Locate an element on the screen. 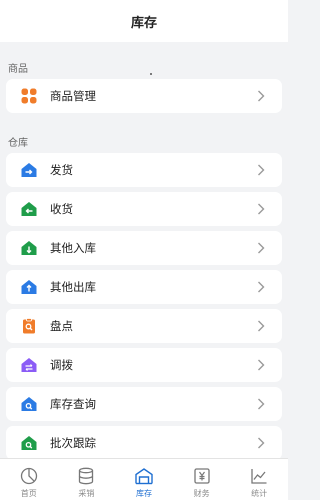  tab-finance: 财务 is located at coordinates (202, 479).